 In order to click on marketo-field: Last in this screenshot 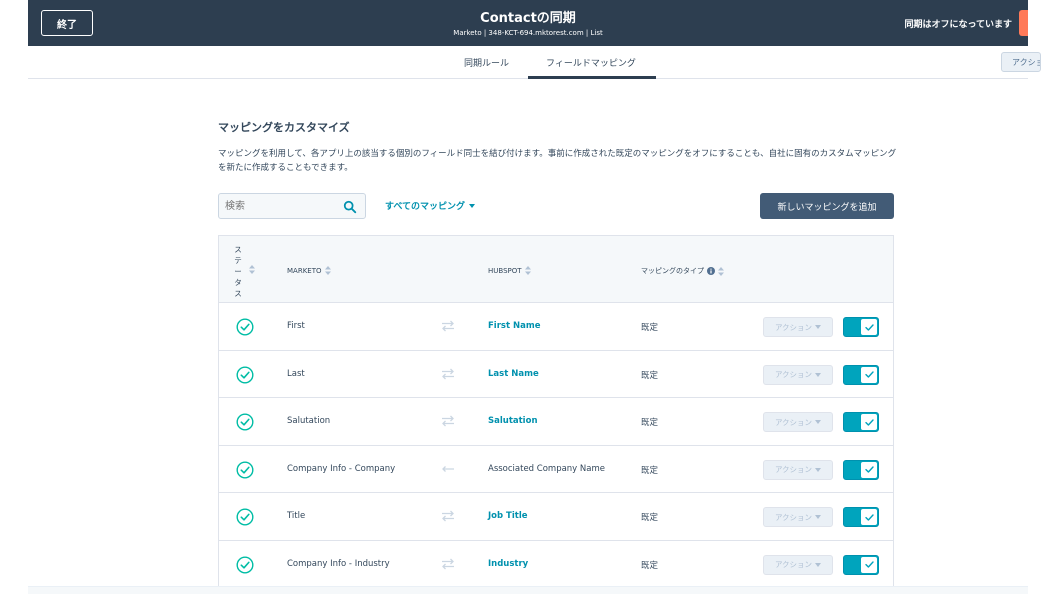, I will do `click(296, 373)`.